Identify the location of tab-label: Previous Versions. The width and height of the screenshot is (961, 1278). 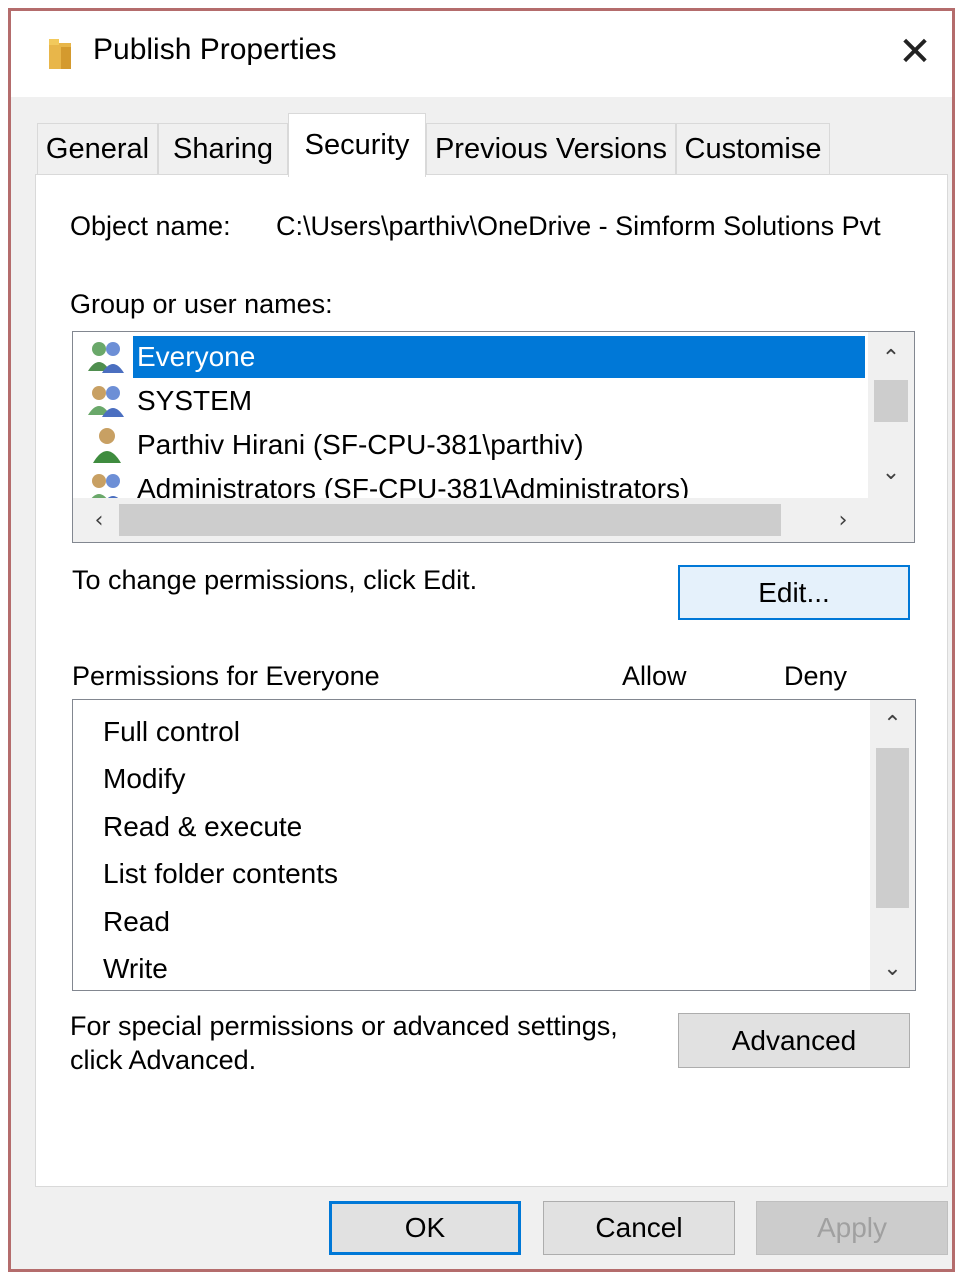
(551, 149).